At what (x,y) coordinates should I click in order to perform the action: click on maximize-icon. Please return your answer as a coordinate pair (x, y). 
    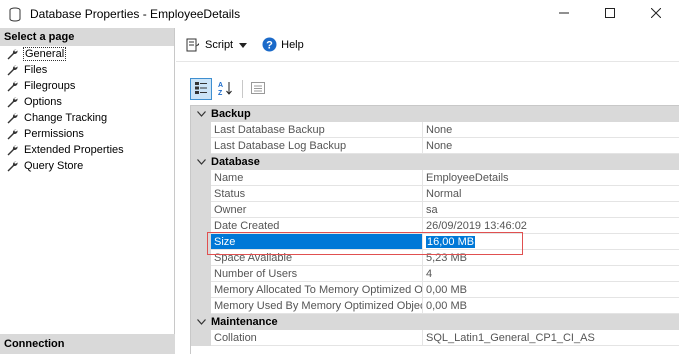
    Looking at the image, I should click on (610, 14).